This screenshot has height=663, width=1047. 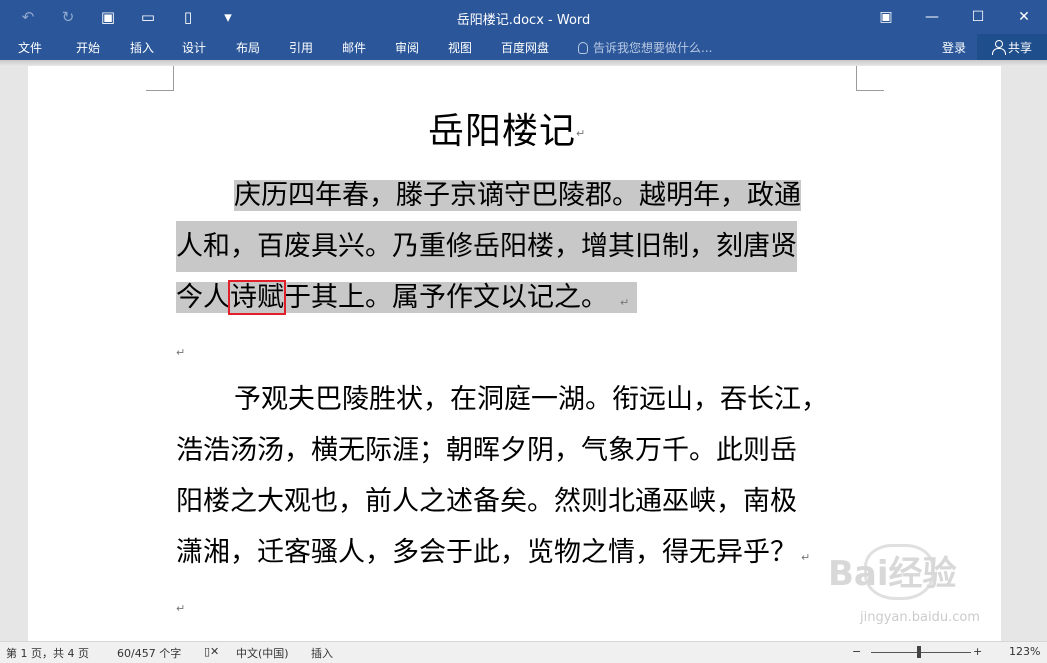 What do you see at coordinates (322, 653) in the screenshot?
I see `insert-mode: 插入` at bounding box center [322, 653].